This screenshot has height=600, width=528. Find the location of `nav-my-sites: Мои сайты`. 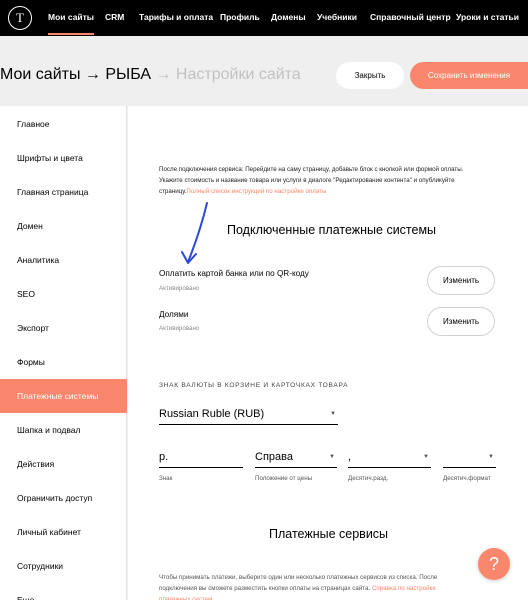

nav-my-sites: Мои сайты is located at coordinates (71, 23).